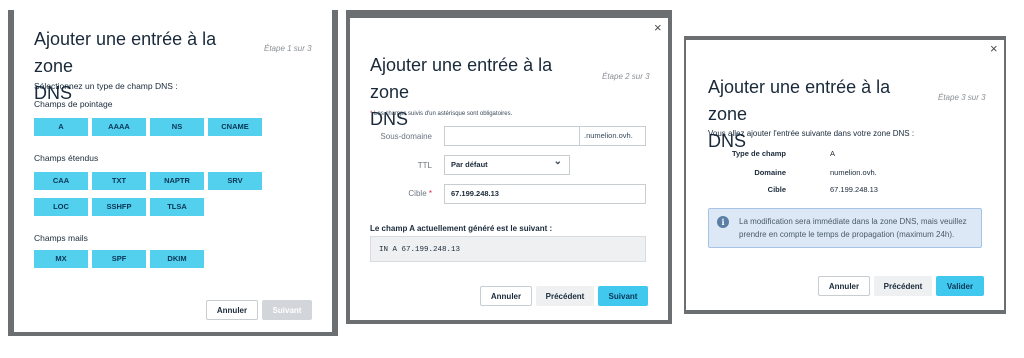  What do you see at coordinates (512, 136) in the screenshot?
I see `subdomain-input` at bounding box center [512, 136].